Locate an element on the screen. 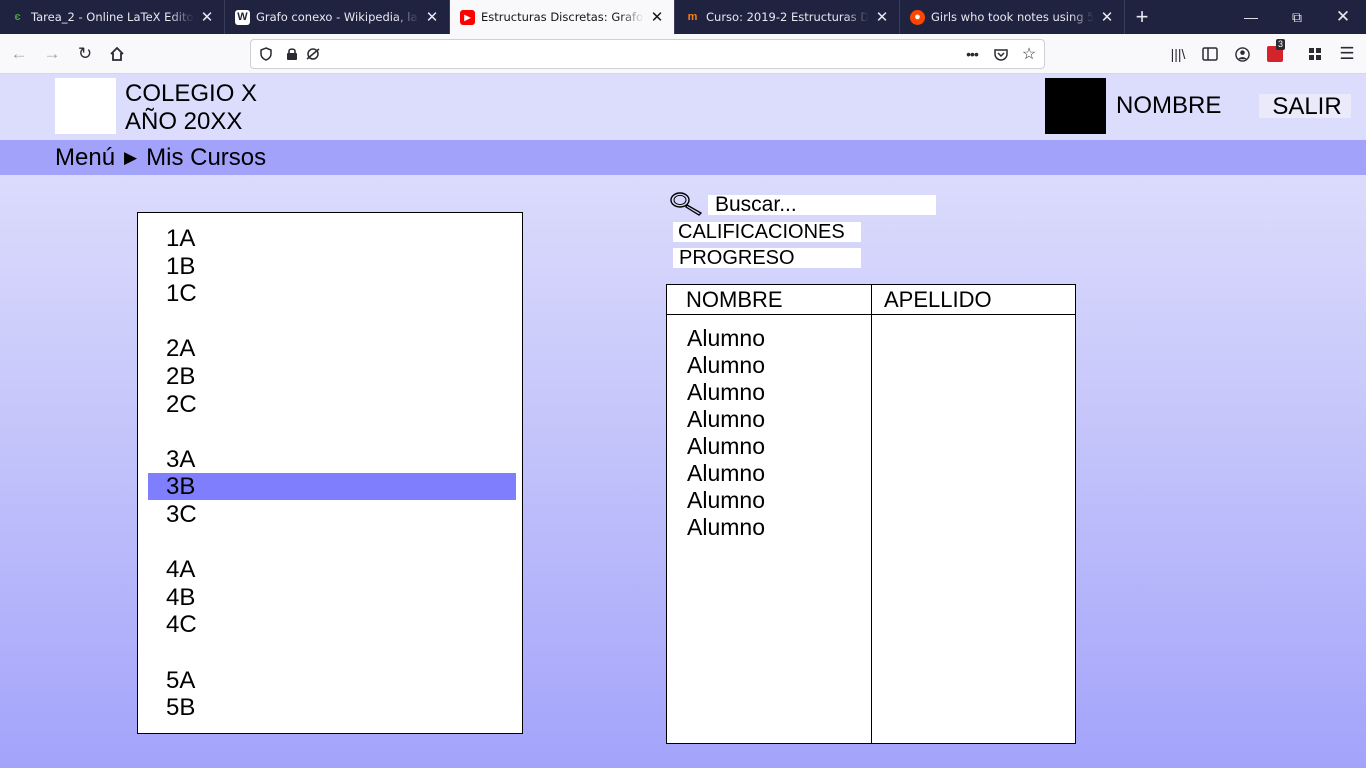  pocket-icon is located at coordinates (1001, 54).